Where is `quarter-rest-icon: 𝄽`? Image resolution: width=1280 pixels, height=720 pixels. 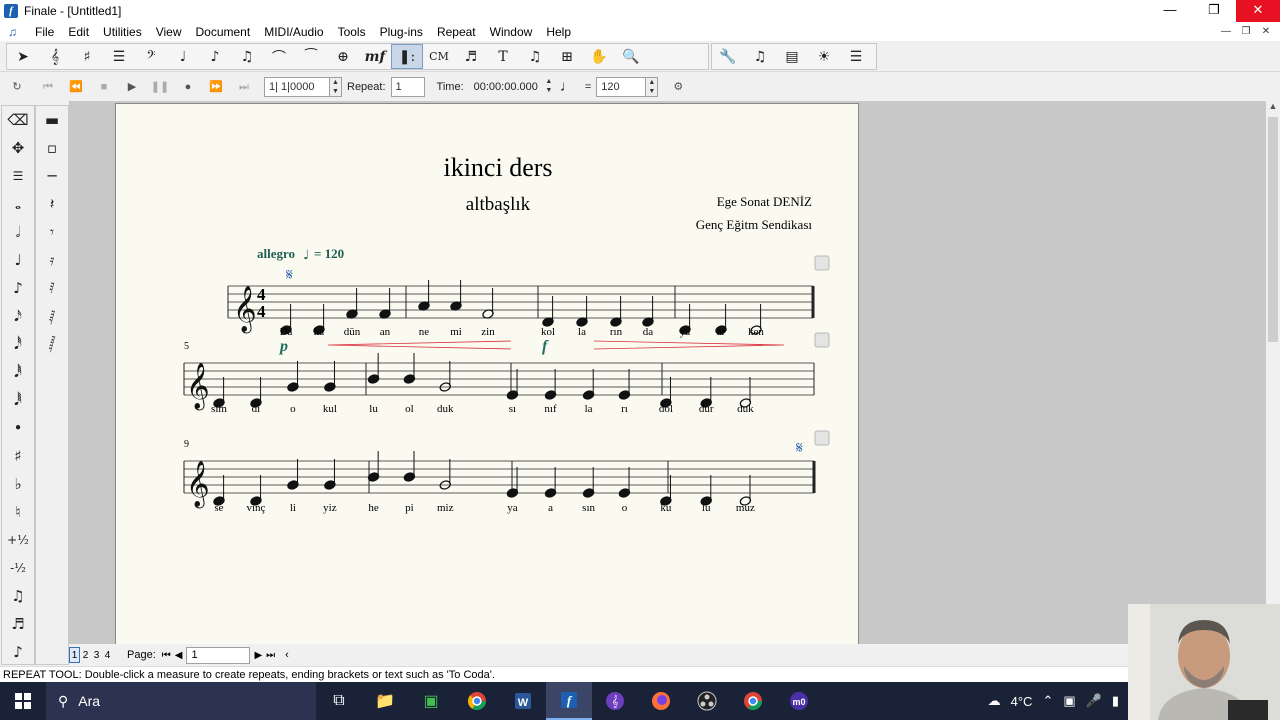
quarter-rest-icon: 𝄽 is located at coordinates (52, 204).